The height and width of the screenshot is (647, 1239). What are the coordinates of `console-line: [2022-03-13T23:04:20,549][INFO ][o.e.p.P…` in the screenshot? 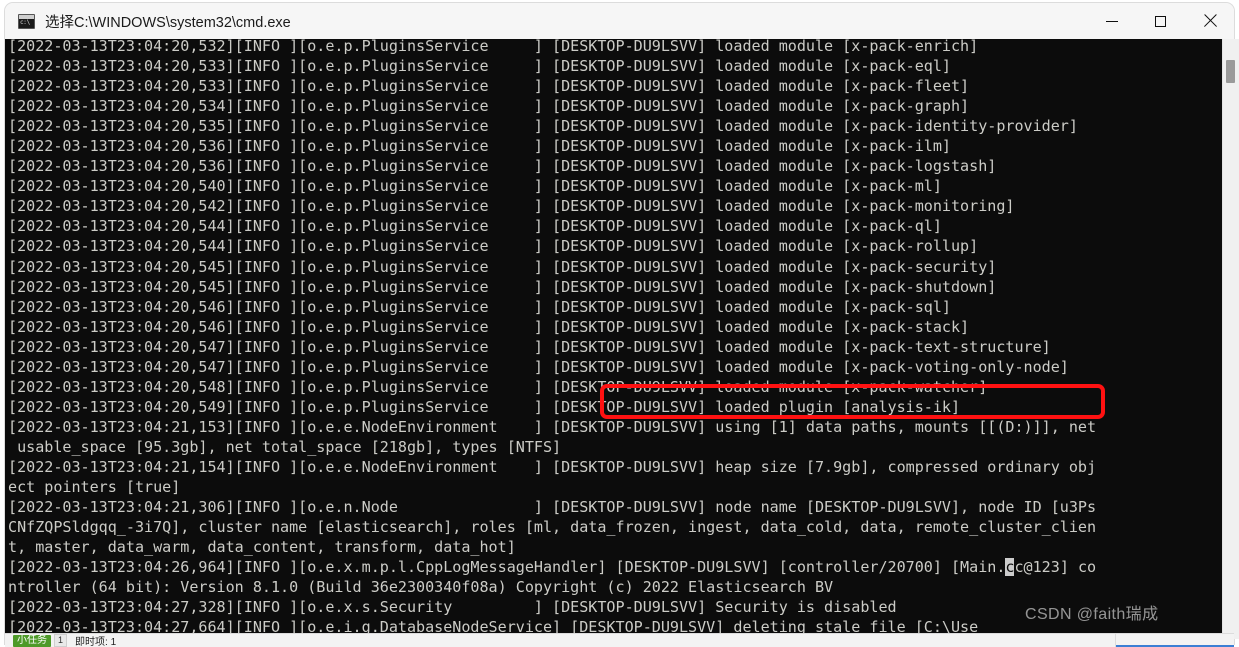 It's located at (484, 406).